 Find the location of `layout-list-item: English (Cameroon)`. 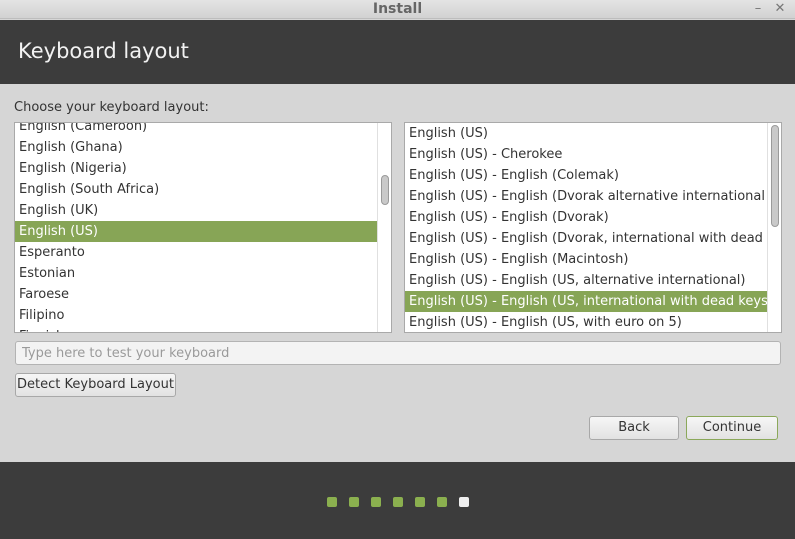

layout-list-item: English (Cameroon) is located at coordinates (196, 130).